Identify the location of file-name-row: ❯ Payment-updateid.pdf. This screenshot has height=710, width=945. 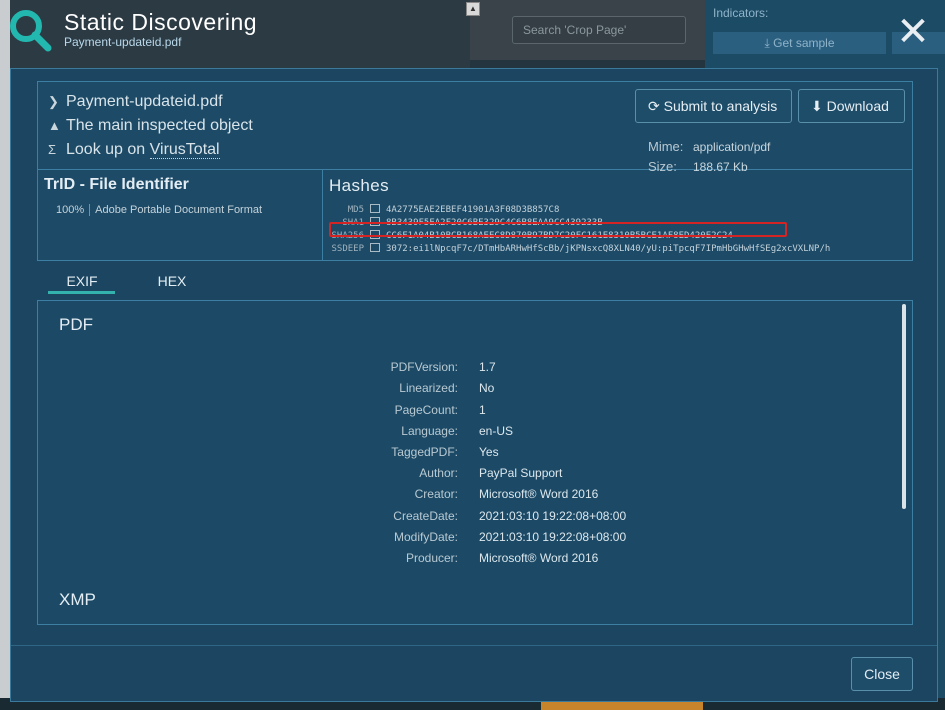
(135, 102).